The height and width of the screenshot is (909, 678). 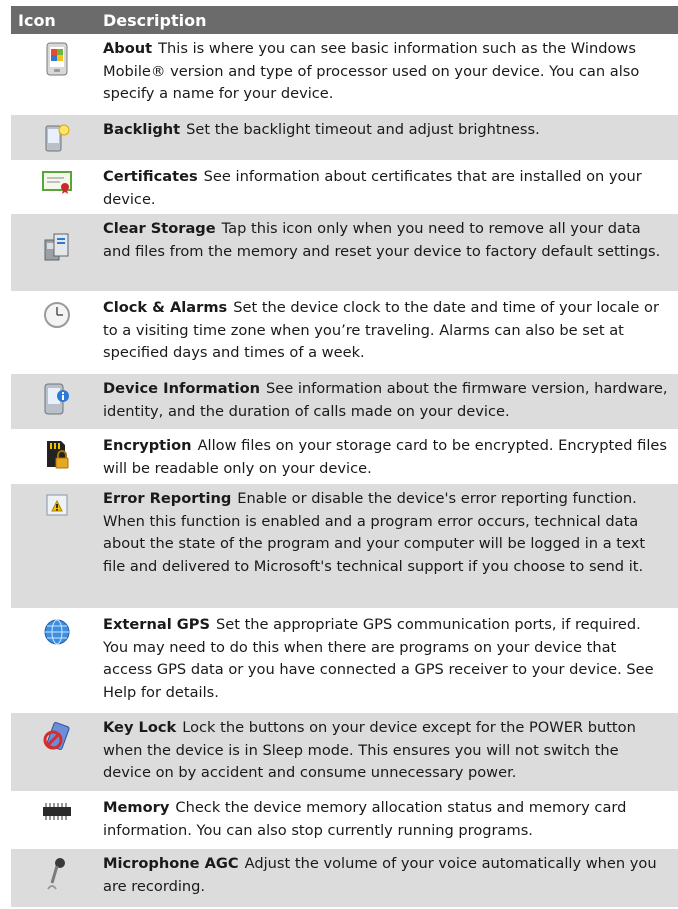 I want to click on setting-name: Backlight, so click(x=142, y=129).